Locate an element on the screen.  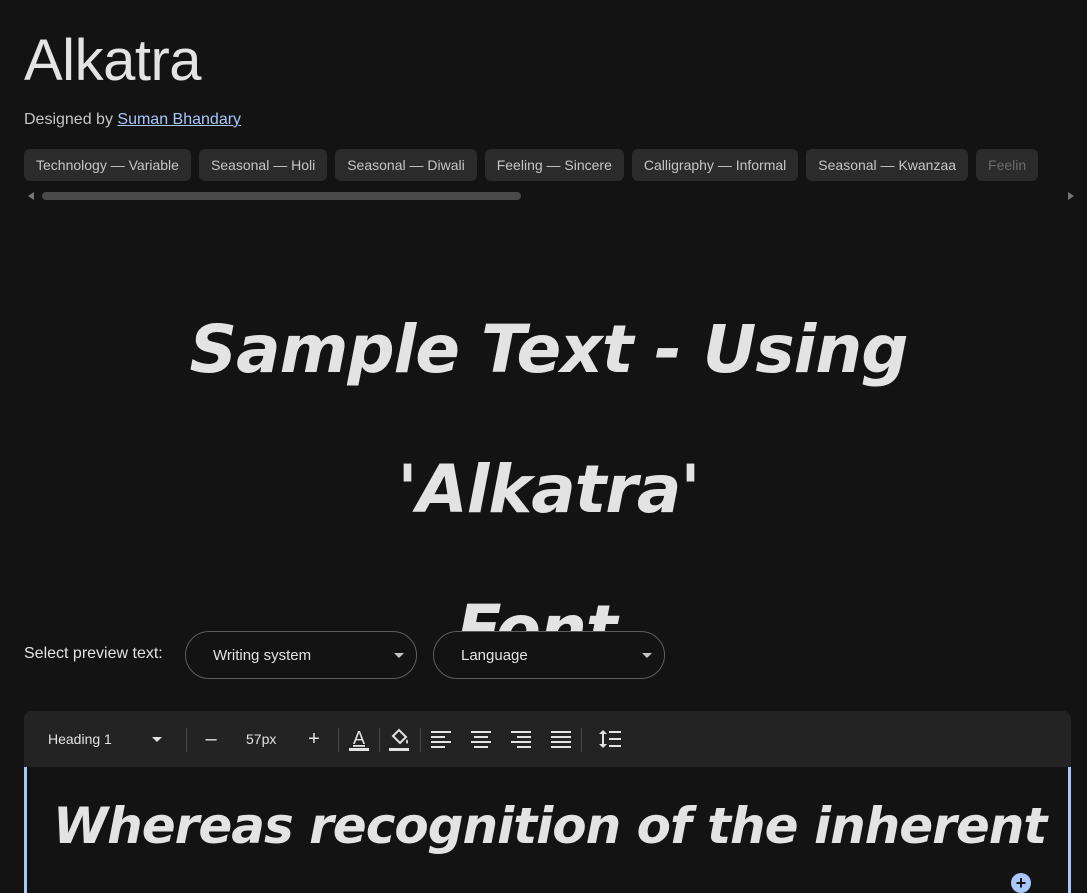
tag-chip: Calligraphy — Informal is located at coordinates (715, 165).